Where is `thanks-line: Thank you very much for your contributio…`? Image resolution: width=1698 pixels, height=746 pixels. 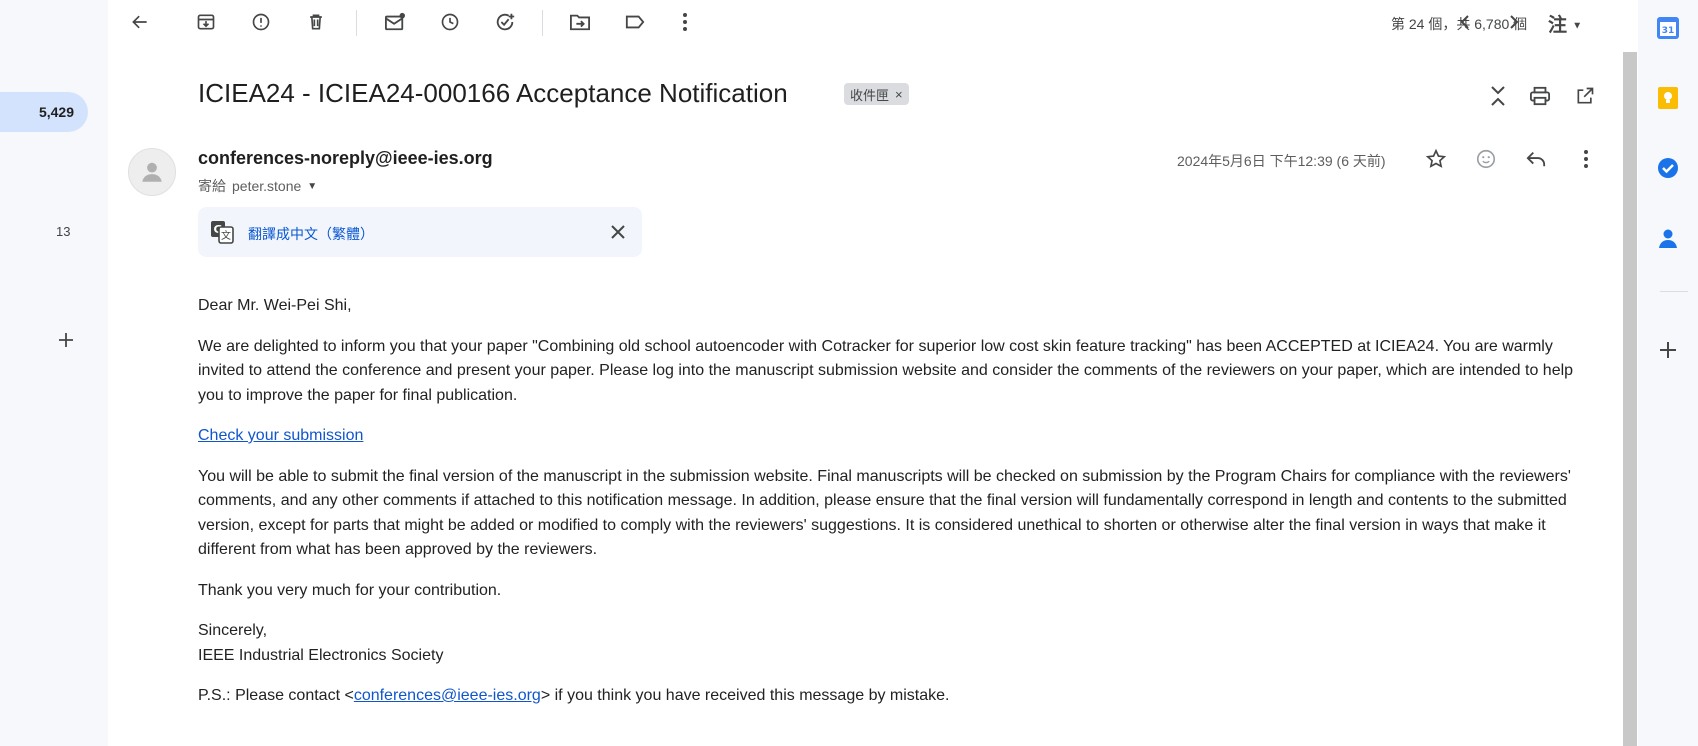
thanks-line: Thank you very much for your contributio… is located at coordinates (350, 590).